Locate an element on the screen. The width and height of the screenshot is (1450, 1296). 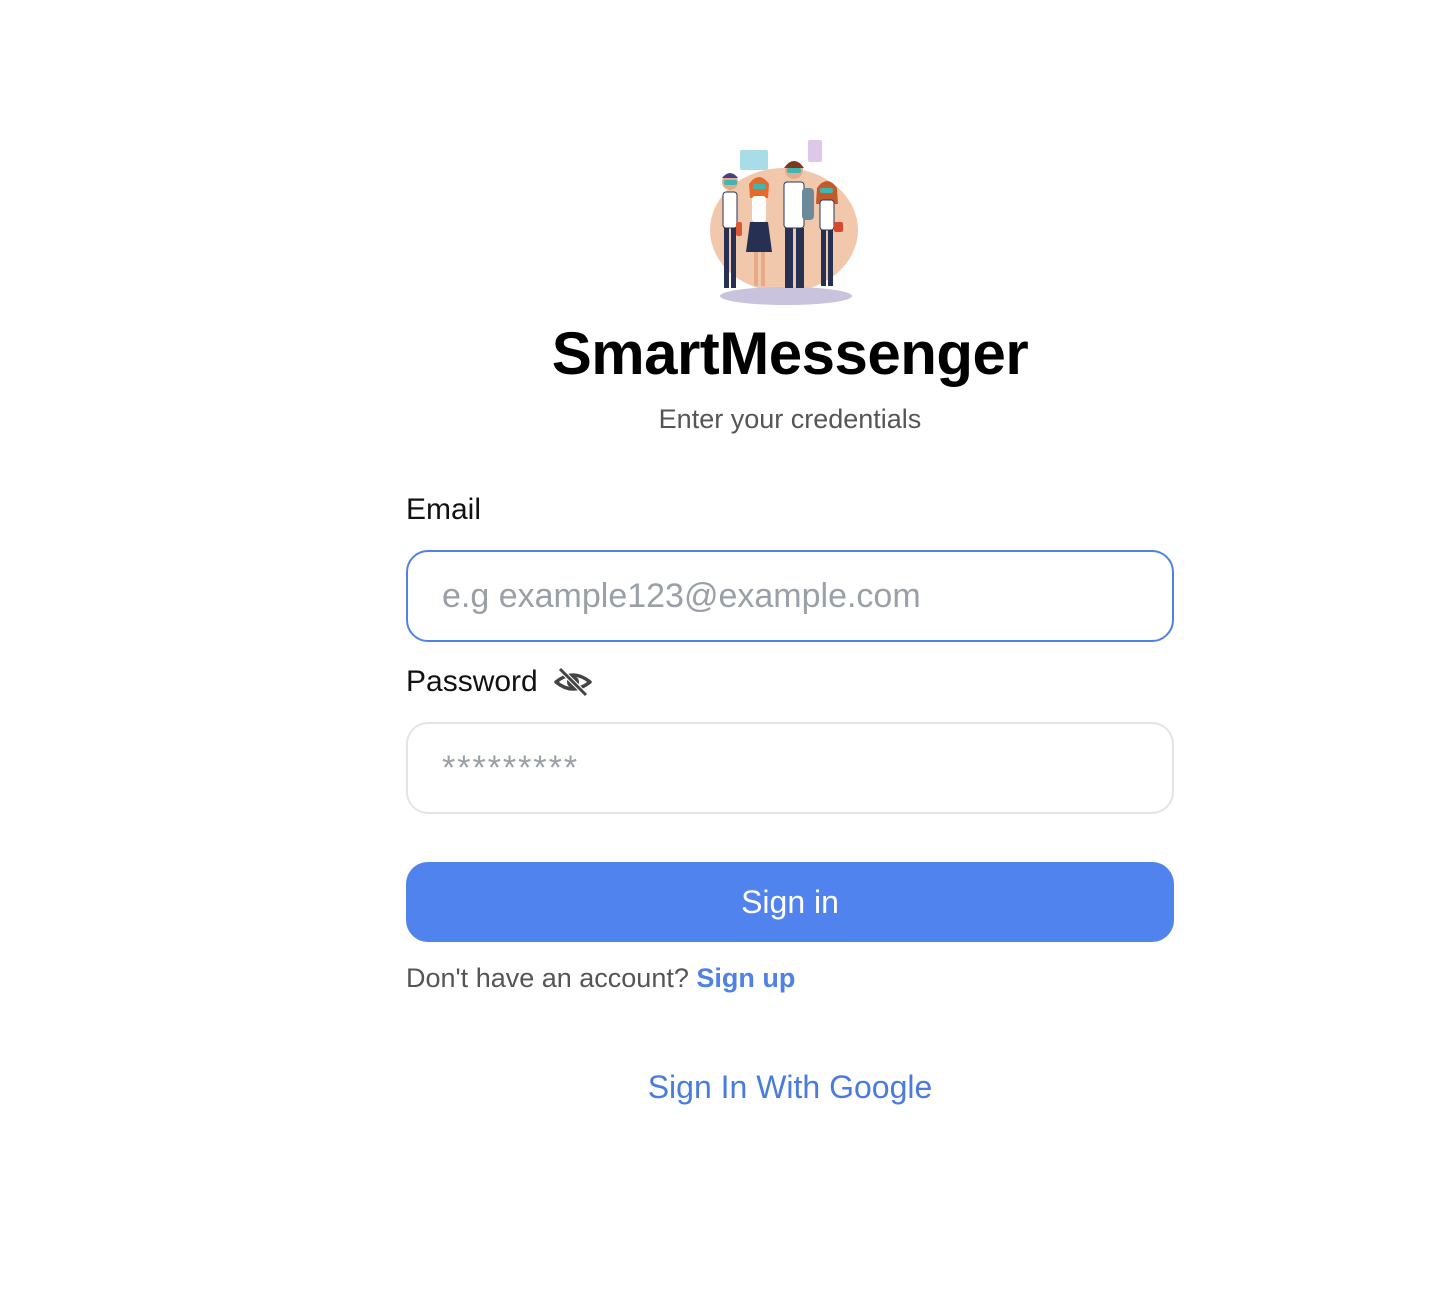
page-subtitle: Enter your credentials is located at coordinates (790, 419).